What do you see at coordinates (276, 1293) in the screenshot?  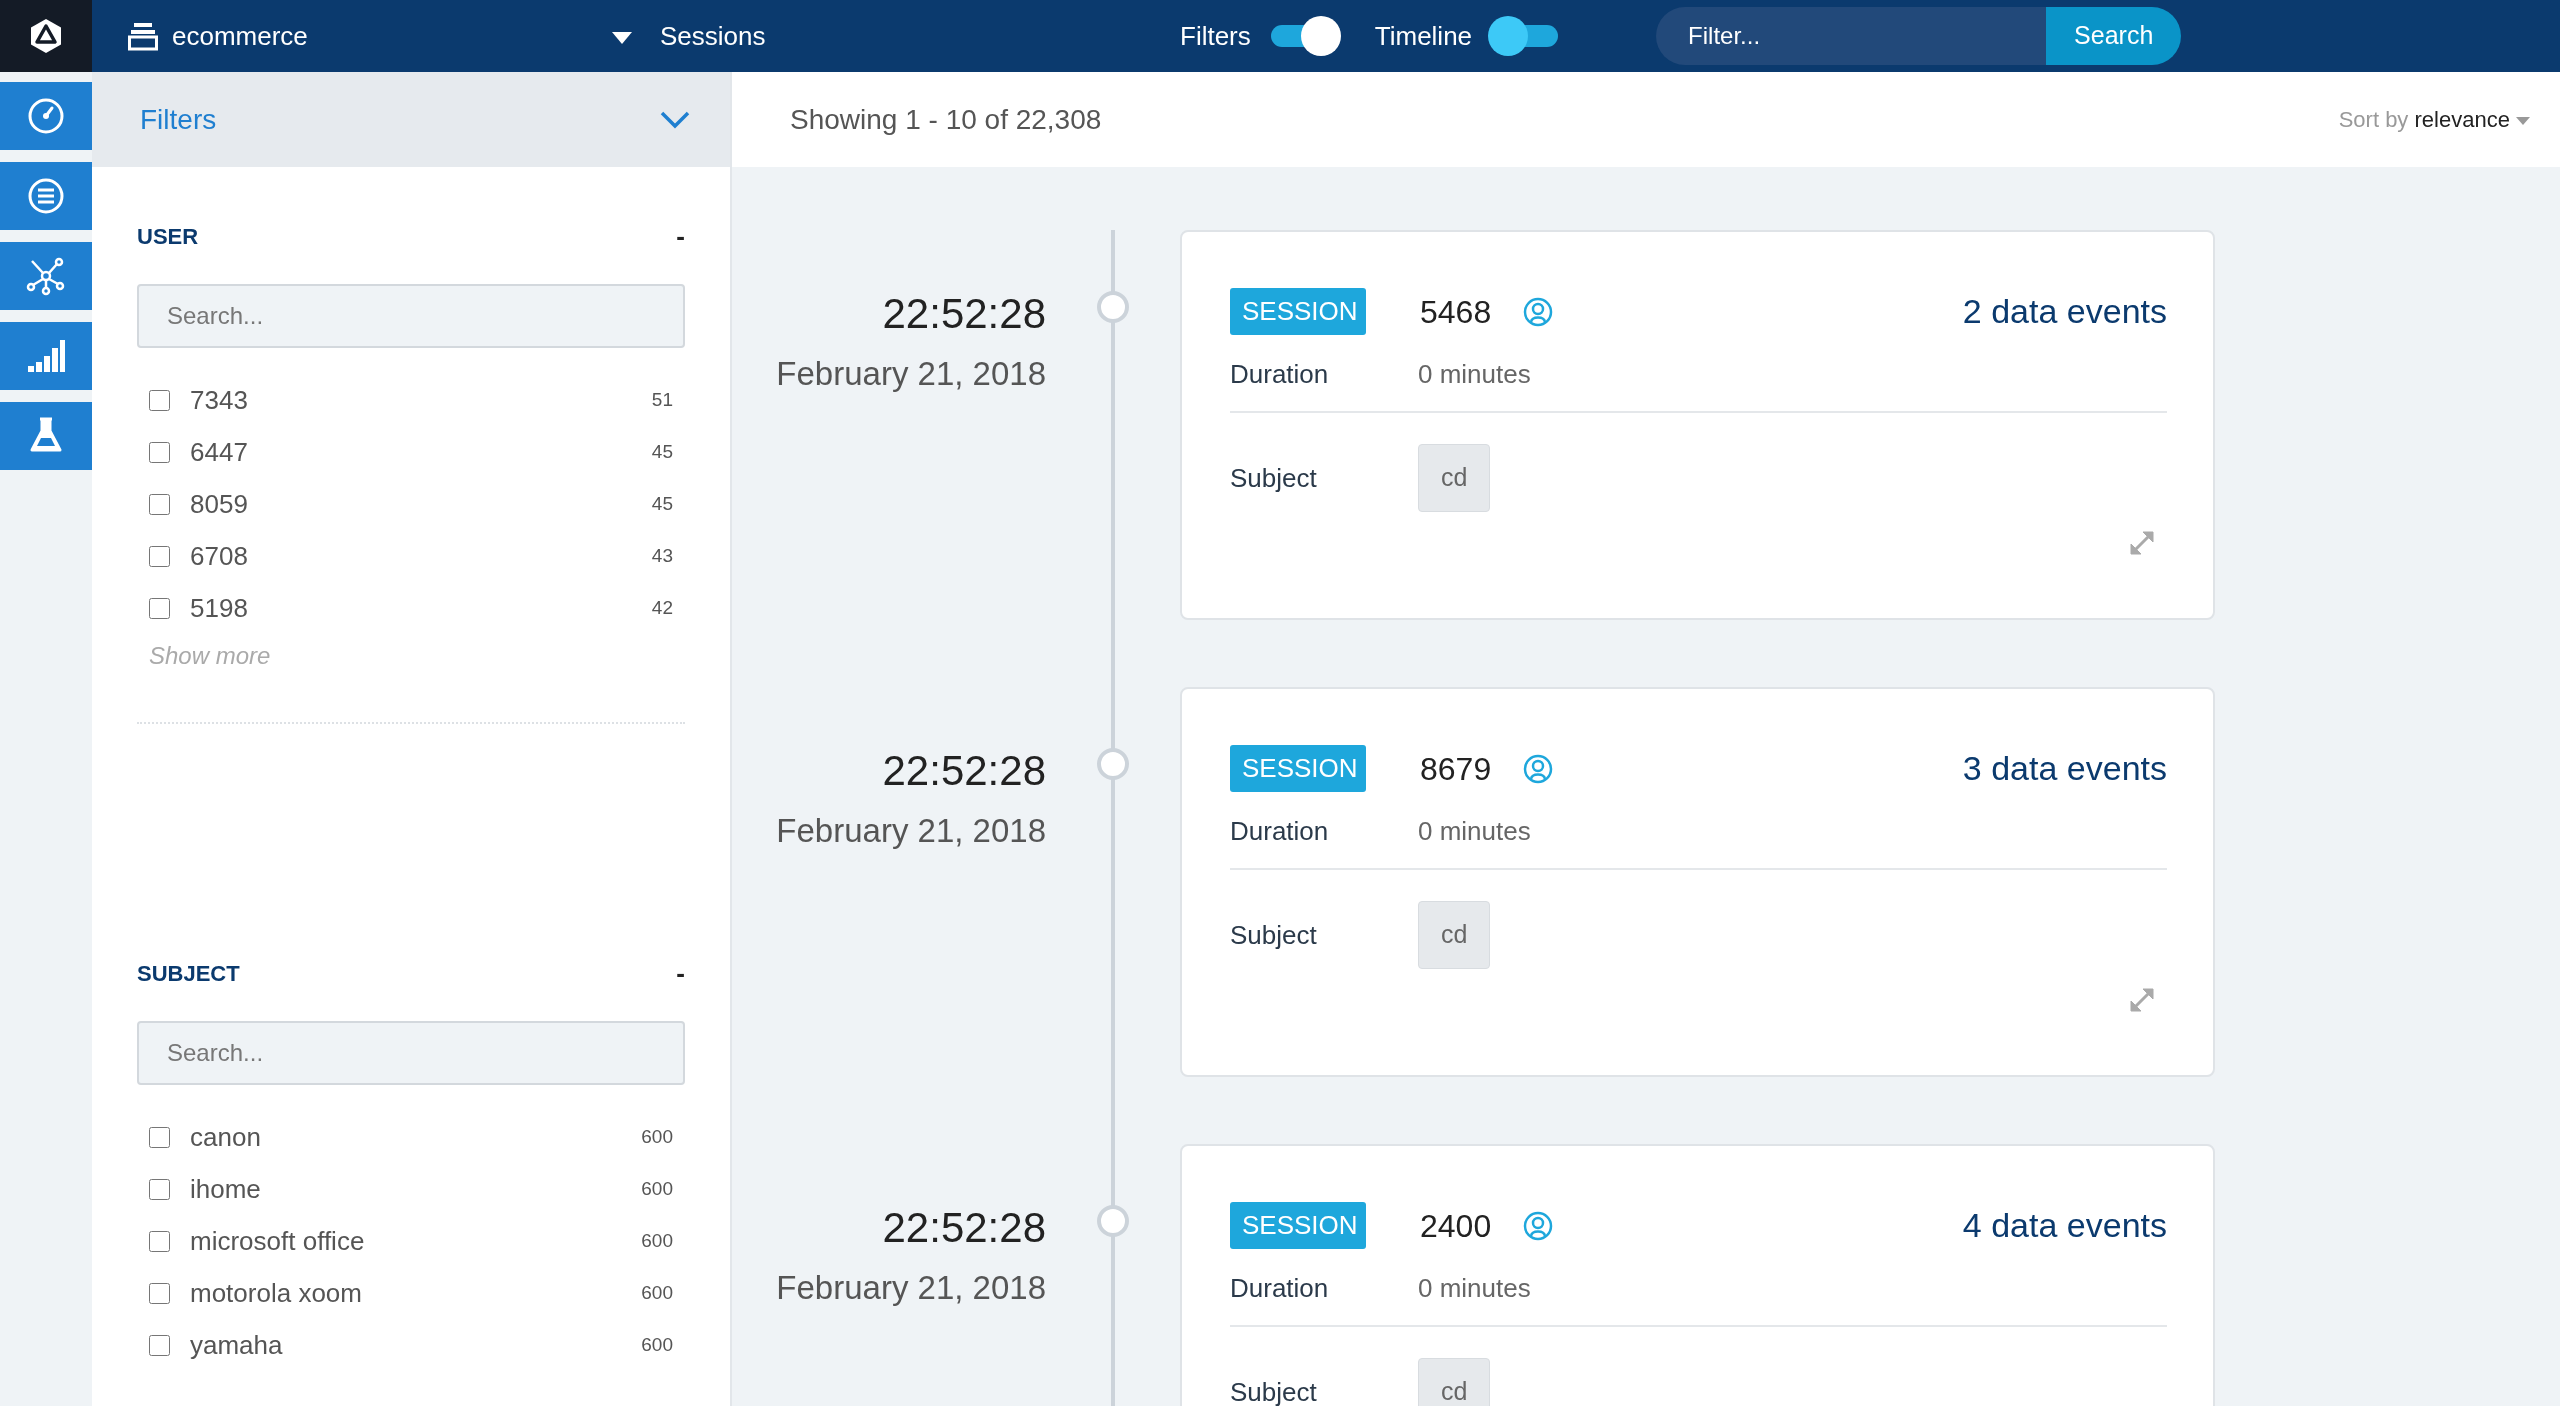 I see `filter-label: motorola xoom` at bounding box center [276, 1293].